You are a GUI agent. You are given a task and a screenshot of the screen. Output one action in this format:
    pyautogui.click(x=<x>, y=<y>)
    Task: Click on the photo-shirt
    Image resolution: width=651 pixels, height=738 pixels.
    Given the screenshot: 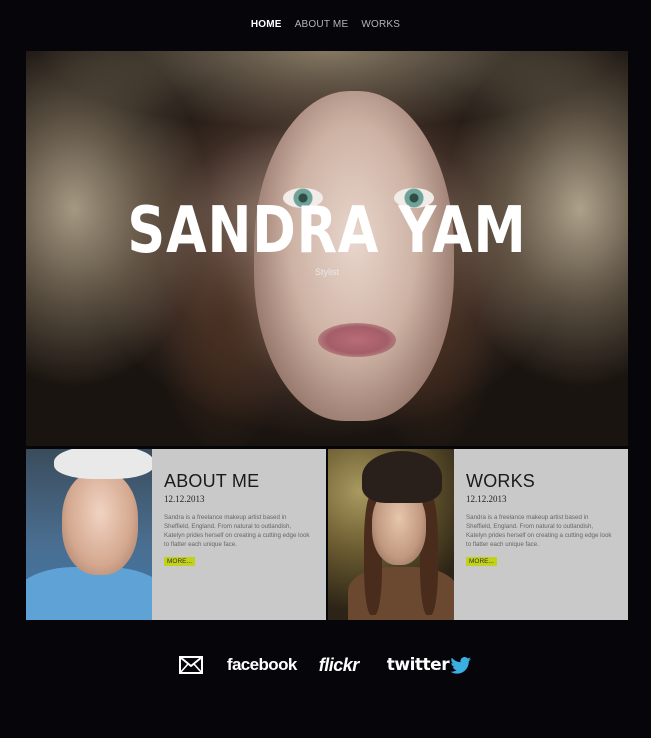 What is the action you would take?
    pyautogui.click(x=89, y=593)
    